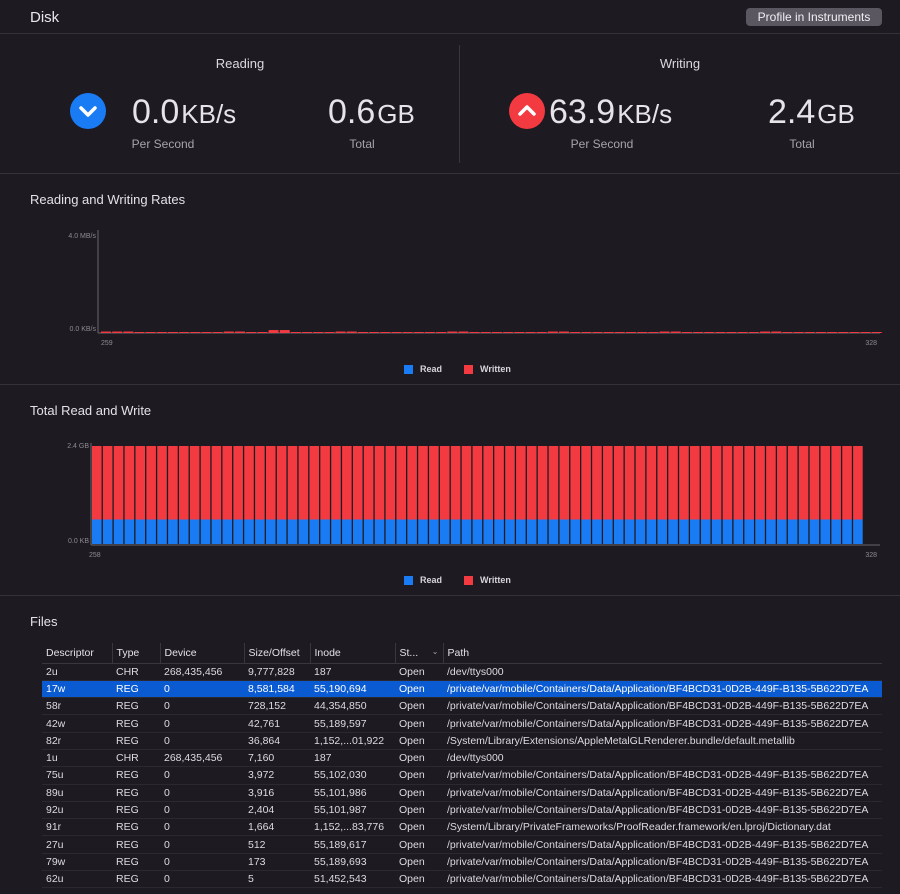 The height and width of the screenshot is (894, 900). I want to click on table-cell: 27u, so click(77, 844).